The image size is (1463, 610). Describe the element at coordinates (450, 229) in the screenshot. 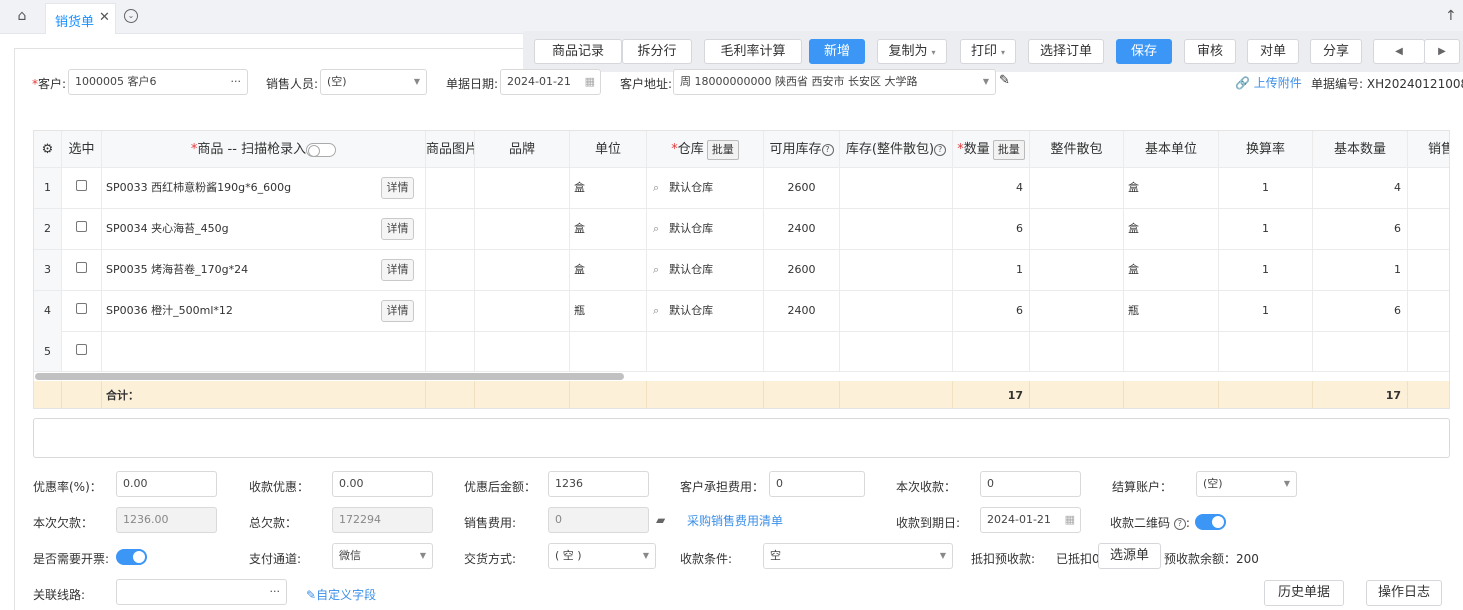

I see `image-cell` at that location.